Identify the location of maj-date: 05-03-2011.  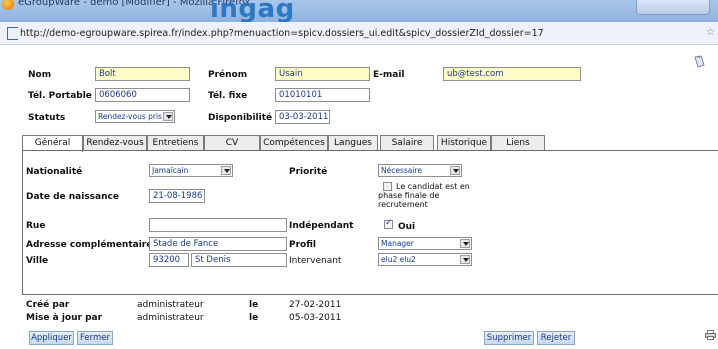
(315, 318).